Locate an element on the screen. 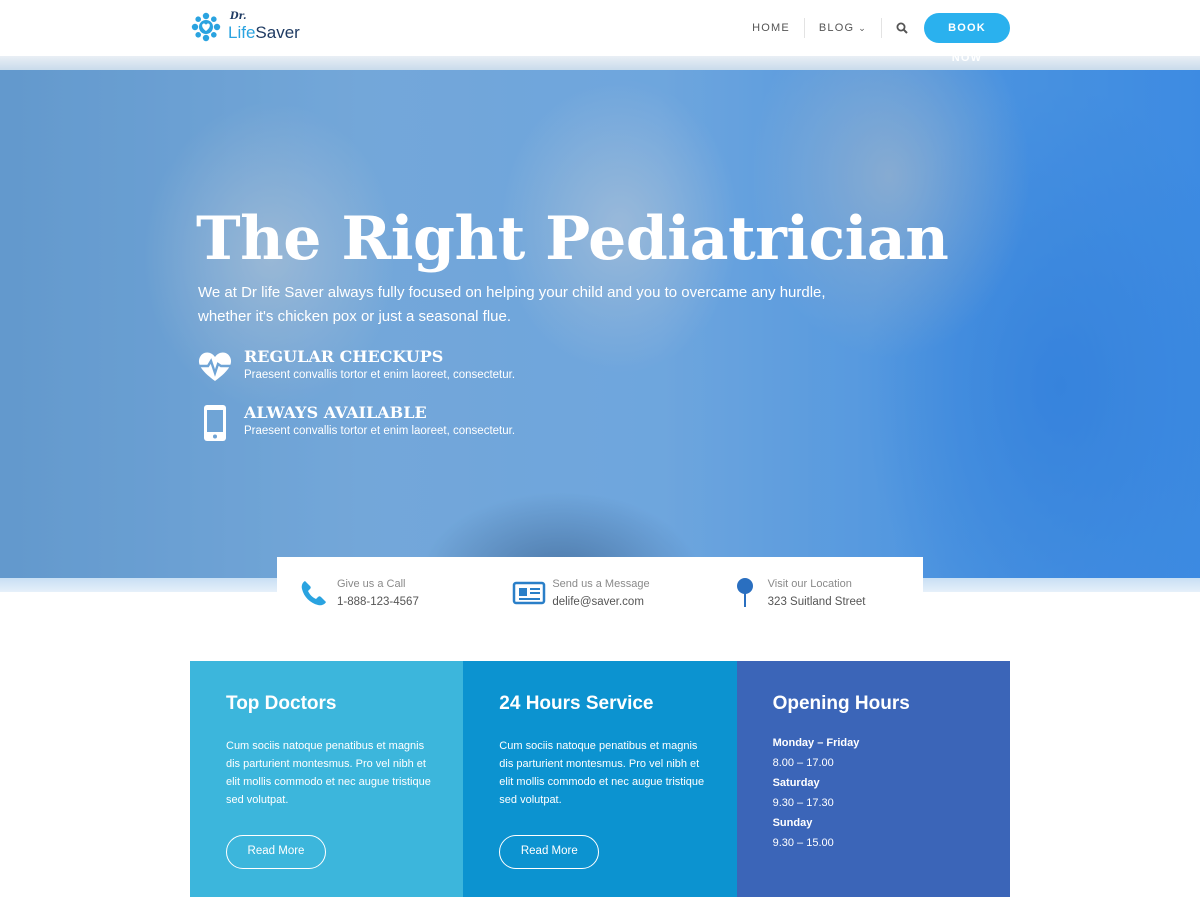 Image resolution: width=1200 pixels, height=900 pixels. contact-text: Send us a Message delife@saver.com is located at coordinates (600, 593).